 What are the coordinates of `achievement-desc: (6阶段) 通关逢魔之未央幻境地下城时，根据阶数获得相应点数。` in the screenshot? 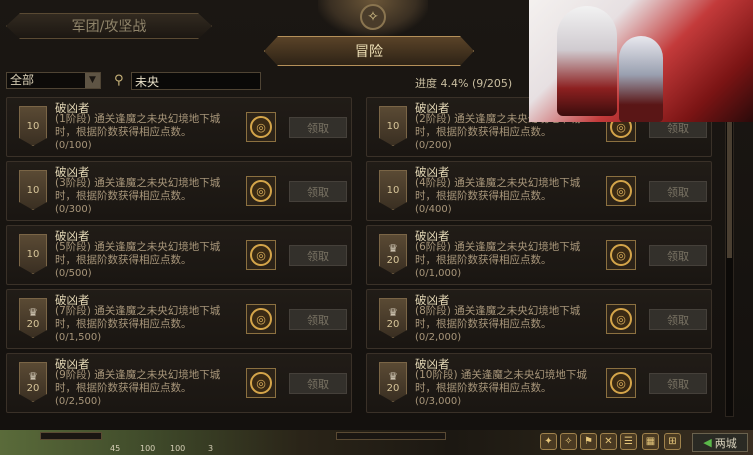 It's located at (498, 253).